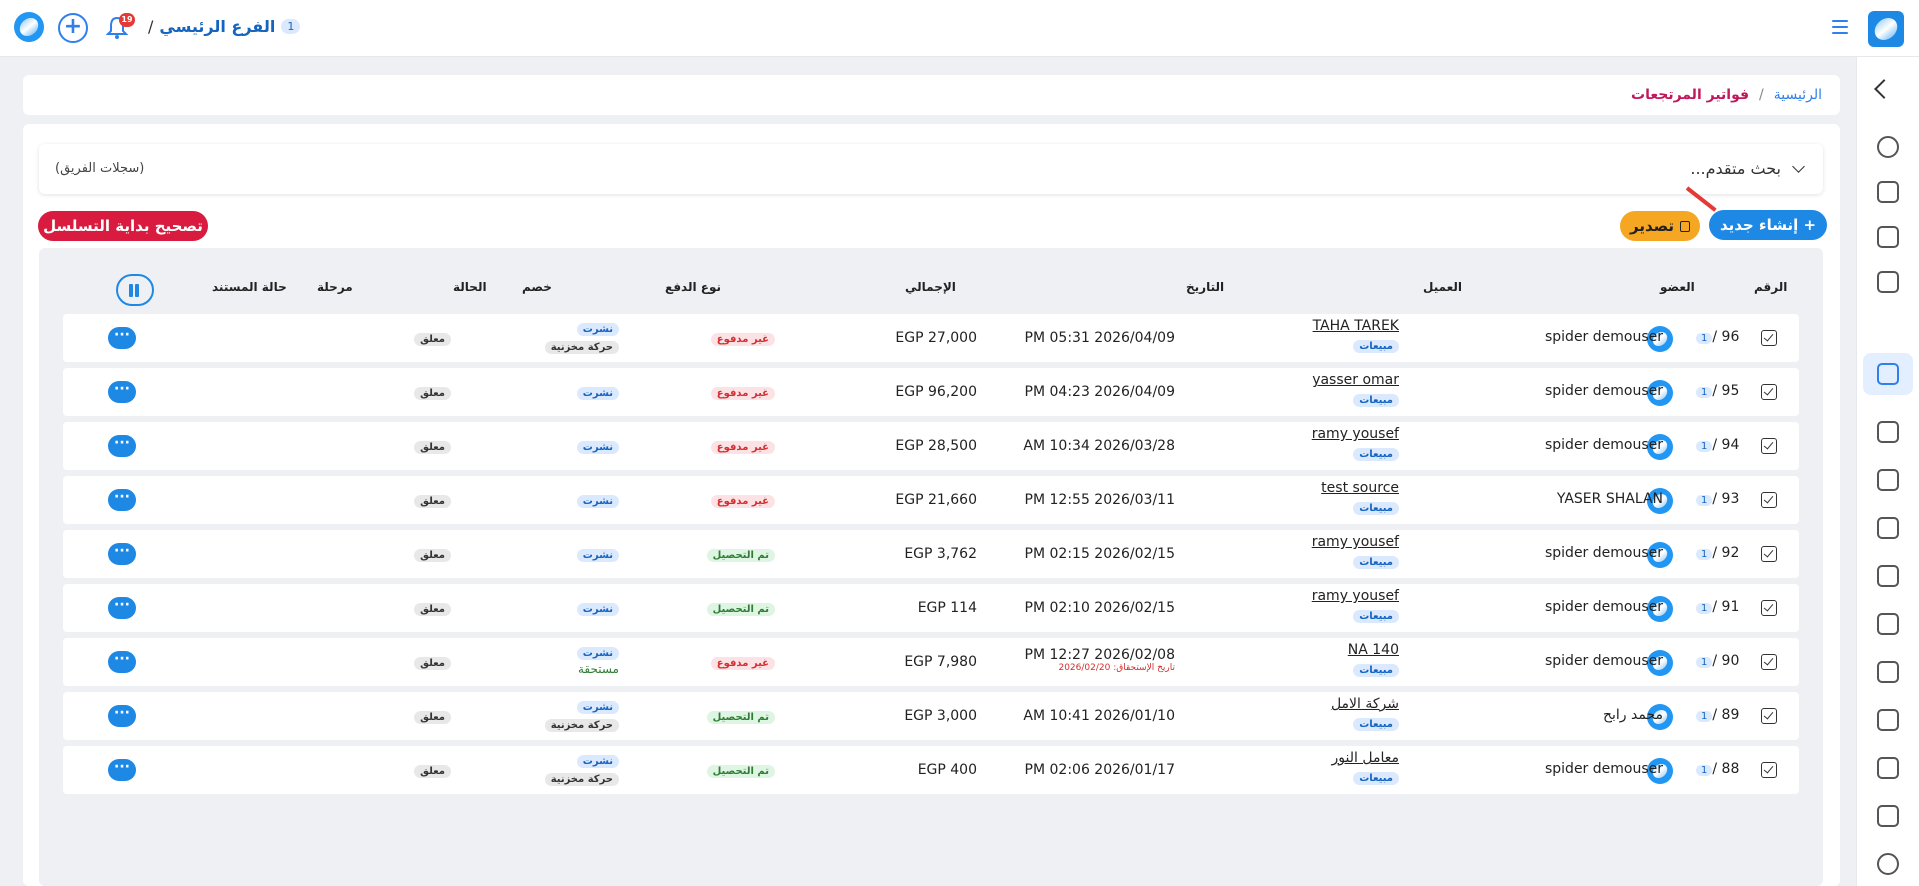 This screenshot has width=1919, height=886. I want to click on th-discount: خصم, so click(537, 287).